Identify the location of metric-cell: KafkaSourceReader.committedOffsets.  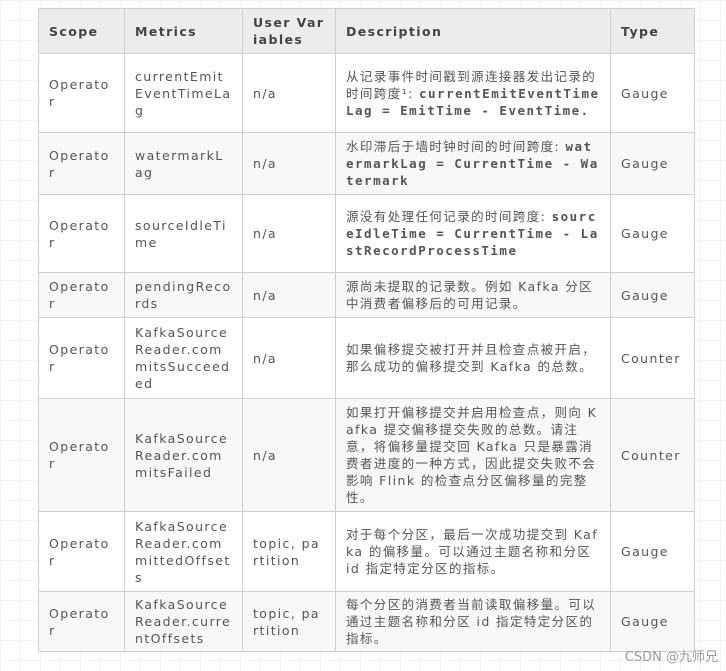
(183, 551).